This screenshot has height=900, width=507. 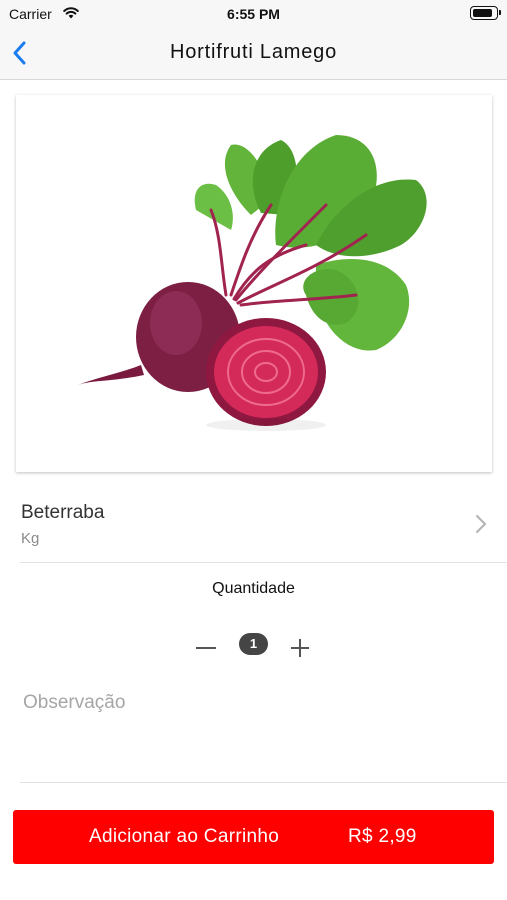 I want to click on add-to-cart-label: Adicionar ao Carrinho, so click(x=184, y=836).